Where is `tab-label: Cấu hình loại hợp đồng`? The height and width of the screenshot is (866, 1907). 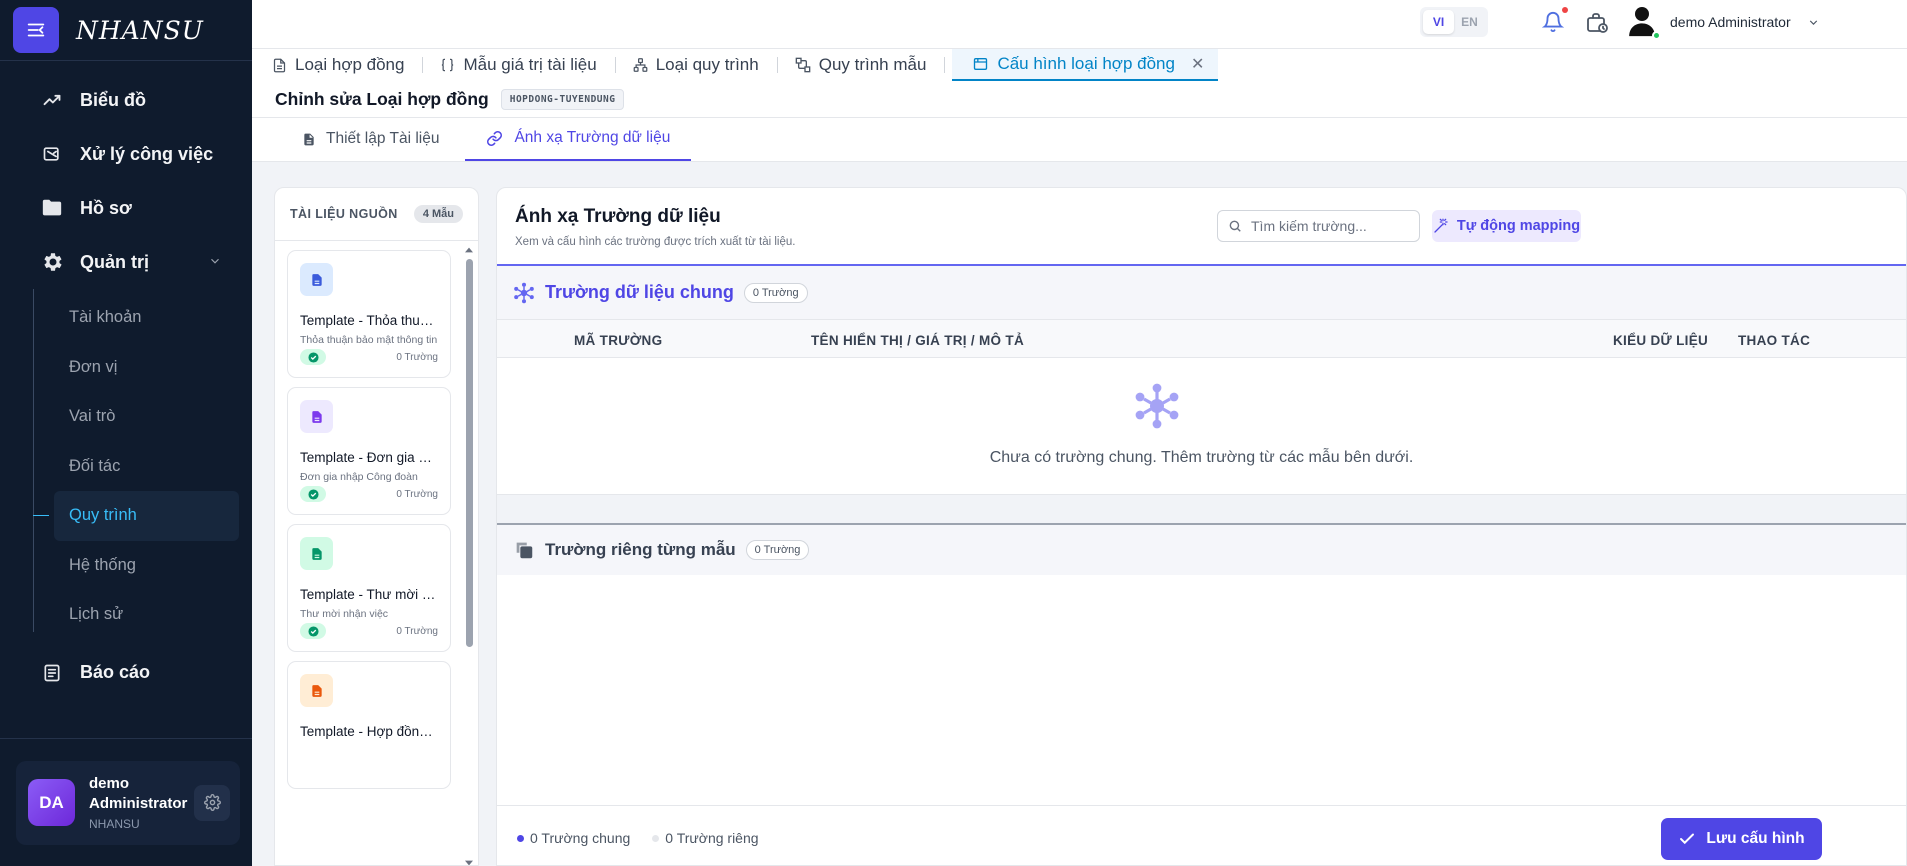
tab-label: Cấu hình loại hợp đồng is located at coordinates (1086, 63).